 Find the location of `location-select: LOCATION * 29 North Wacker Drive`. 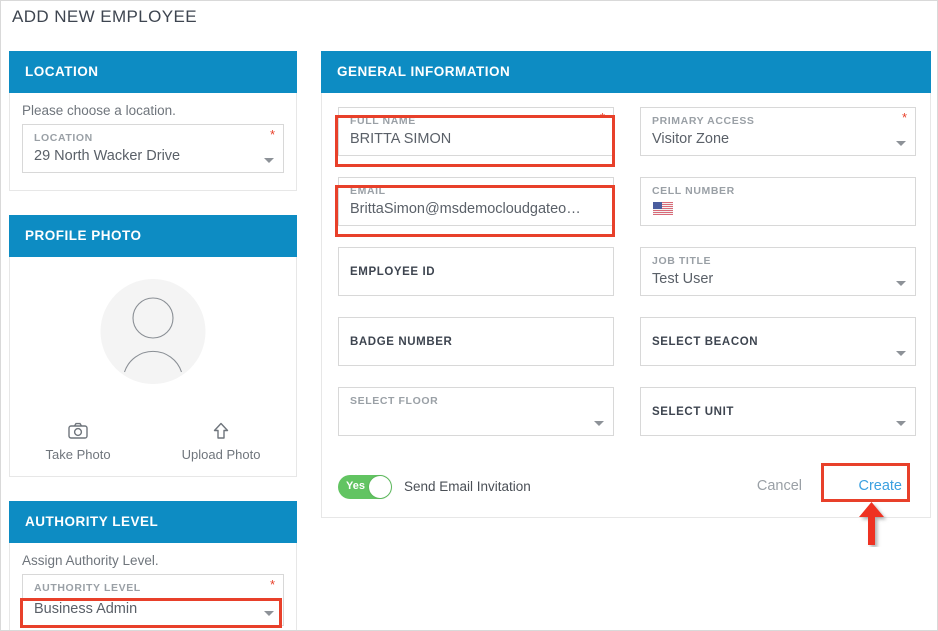

location-select: LOCATION * 29 North Wacker Drive is located at coordinates (153, 148).